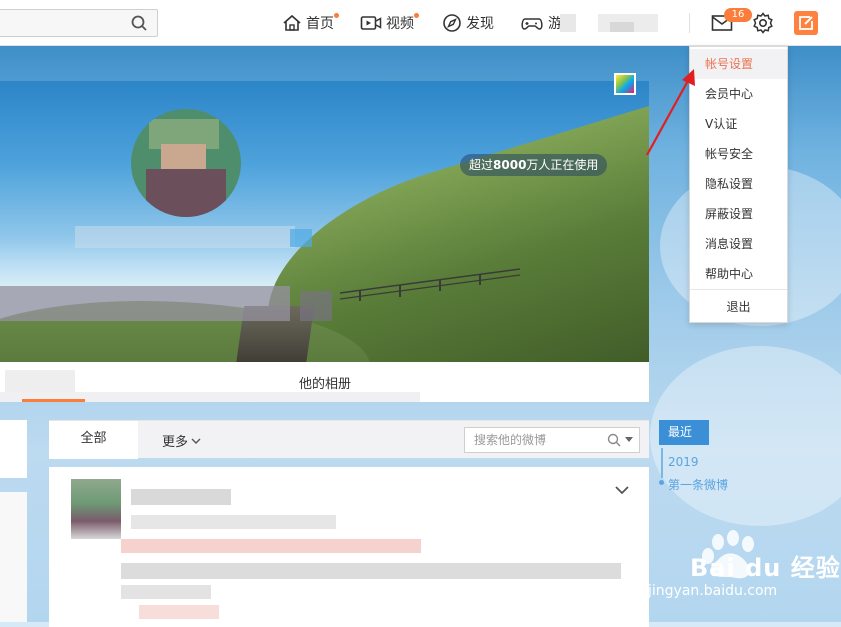 The height and width of the screenshot is (627, 841). What do you see at coordinates (689, 23) in the screenshot?
I see `nav-divider` at bounding box center [689, 23].